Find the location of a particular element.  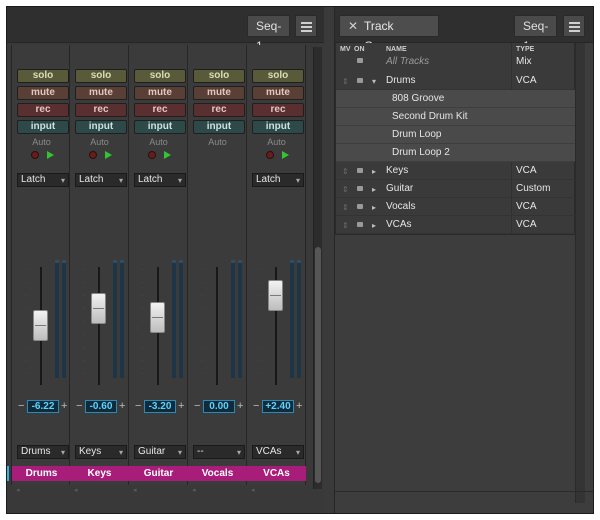

track-name-plate: Guitar is located at coordinates (158, 473).